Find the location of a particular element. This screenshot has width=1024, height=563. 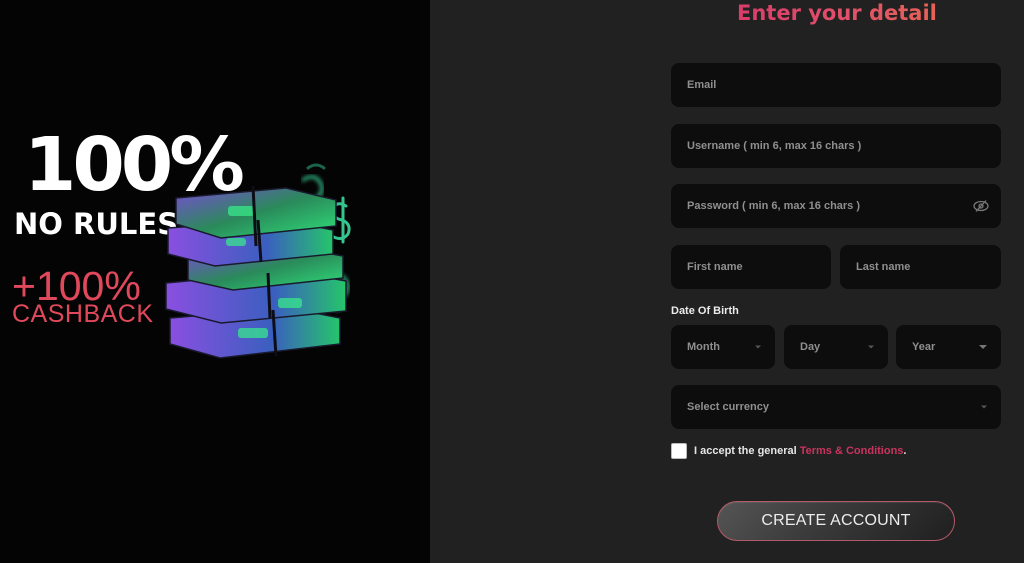

create-account-button: CREATE ACCOUNT is located at coordinates (836, 521).